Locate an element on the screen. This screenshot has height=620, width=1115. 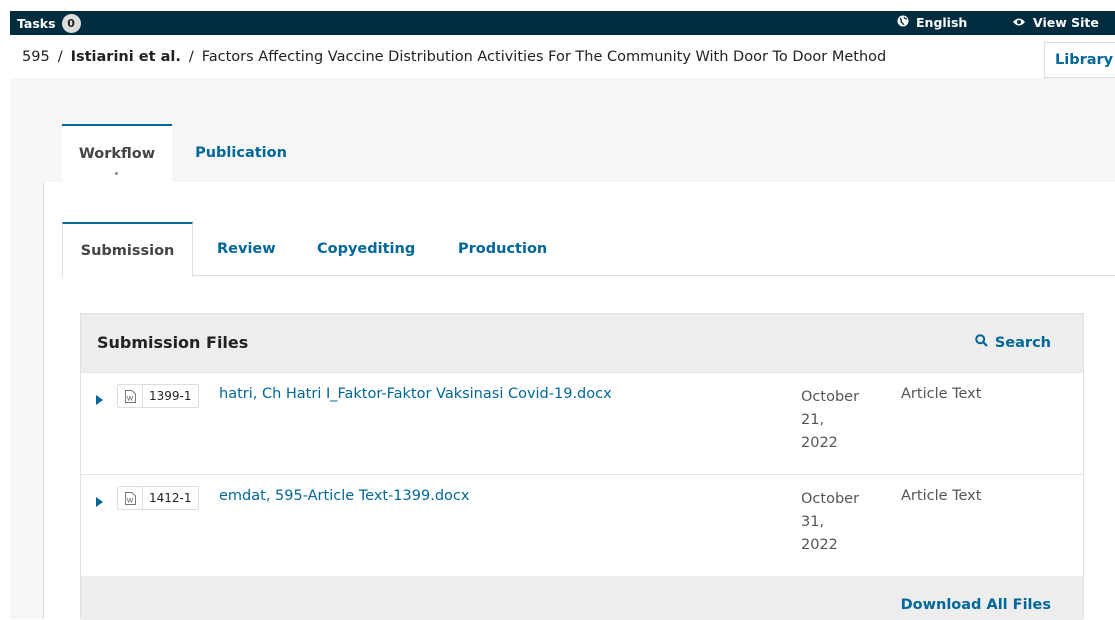
file-id: 1412-1 is located at coordinates (170, 498).